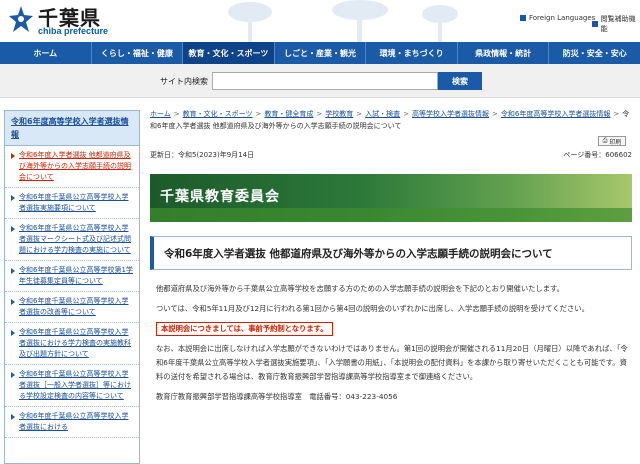 The width and height of the screenshot is (640, 464). What do you see at coordinates (339, 114) in the screenshot?
I see `breadcrumb-link: 学校教育` at bounding box center [339, 114].